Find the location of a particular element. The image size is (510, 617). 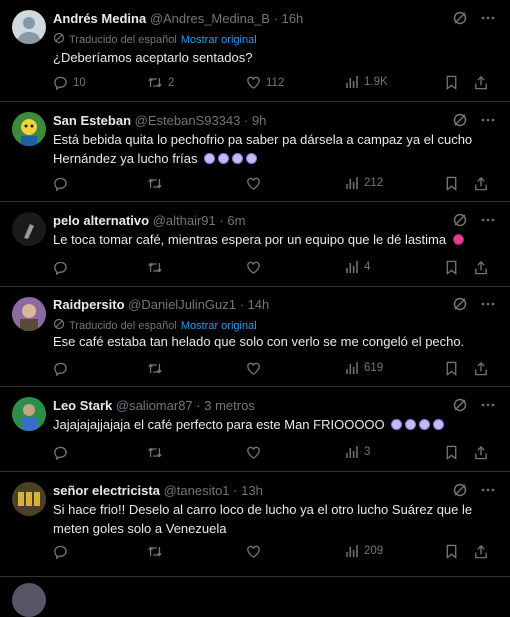

views-button: 1.9K is located at coordinates (366, 82).